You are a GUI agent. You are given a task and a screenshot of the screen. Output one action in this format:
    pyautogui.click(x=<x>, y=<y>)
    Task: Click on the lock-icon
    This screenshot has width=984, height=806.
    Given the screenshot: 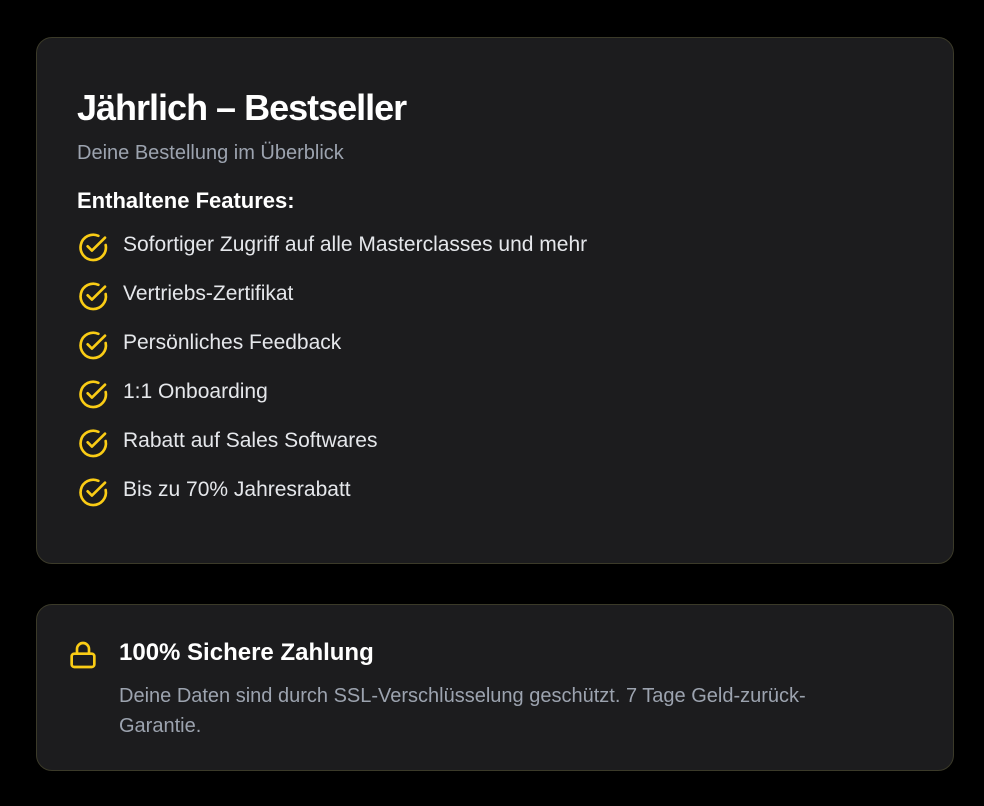 What is the action you would take?
    pyautogui.click(x=83, y=655)
    